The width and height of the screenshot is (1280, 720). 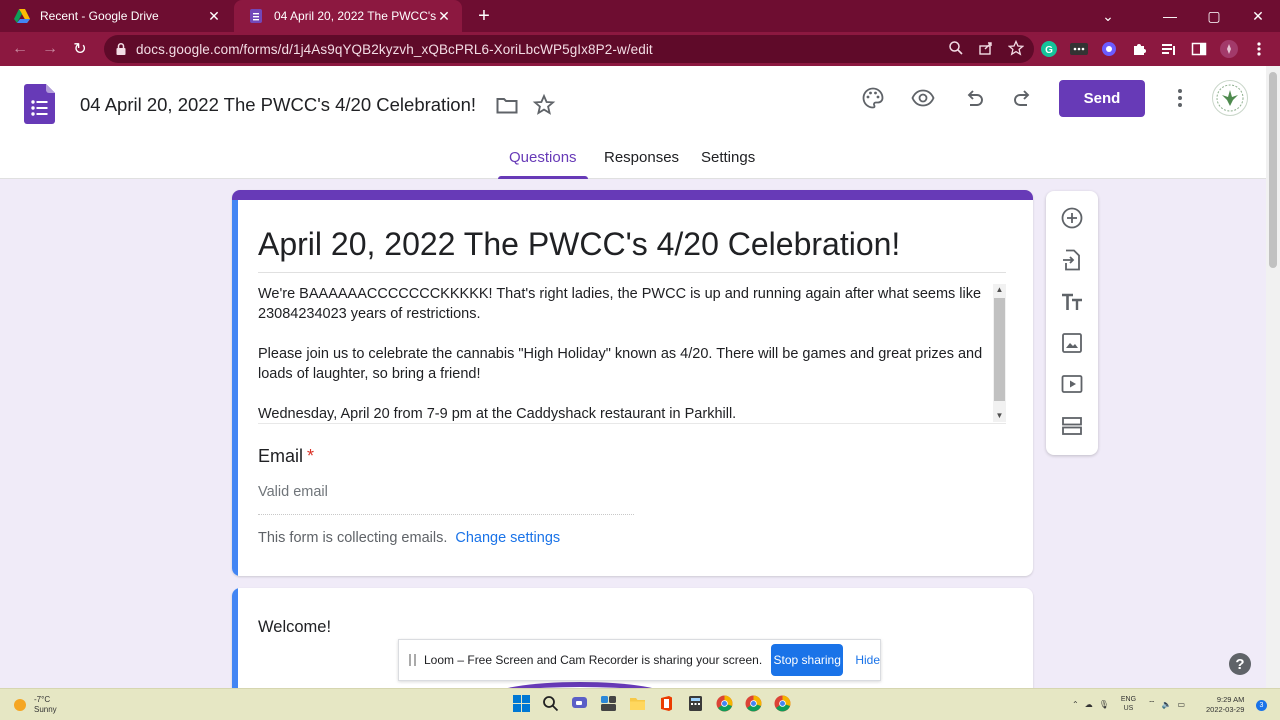 I want to click on notification-badge: 3, so click(x=1261, y=705).